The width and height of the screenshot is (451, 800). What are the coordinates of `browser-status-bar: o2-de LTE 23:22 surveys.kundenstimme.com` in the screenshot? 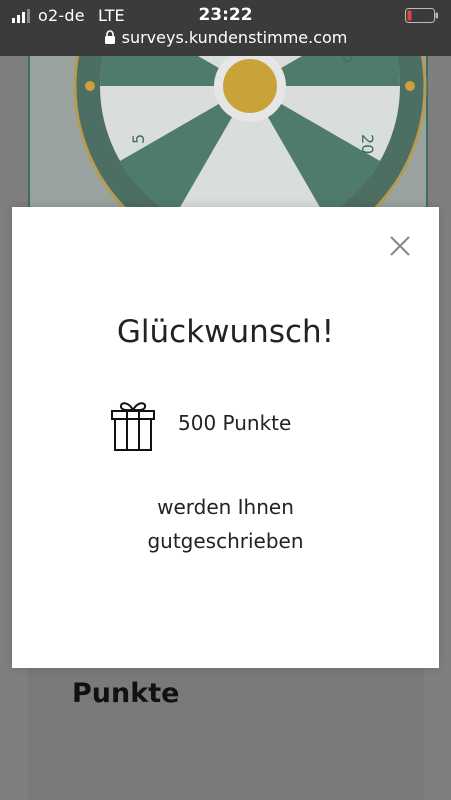 It's located at (225, 28).